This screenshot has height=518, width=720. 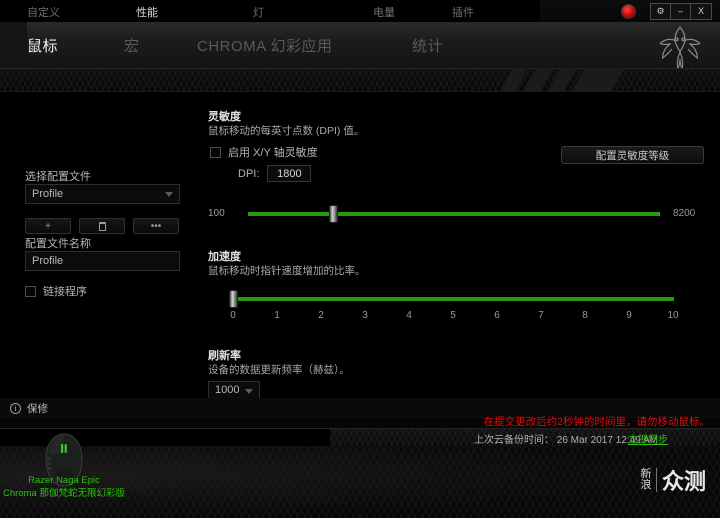 I want to click on acceleration-tick-row: 0 1 2 3 4 5 6 7 8 9 10, so click(x=454, y=317).